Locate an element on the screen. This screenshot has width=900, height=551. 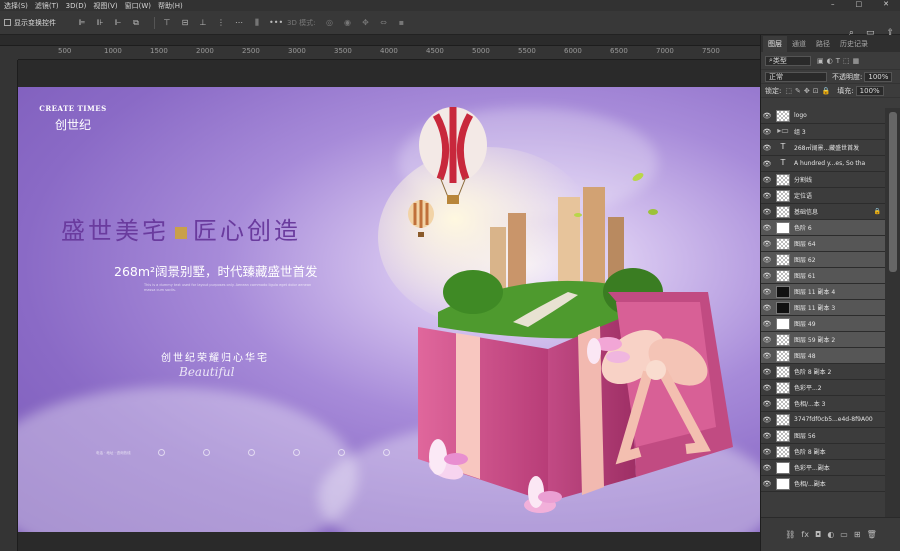
layer-row: 👁 图层 56 is located at coordinates (823, 436).